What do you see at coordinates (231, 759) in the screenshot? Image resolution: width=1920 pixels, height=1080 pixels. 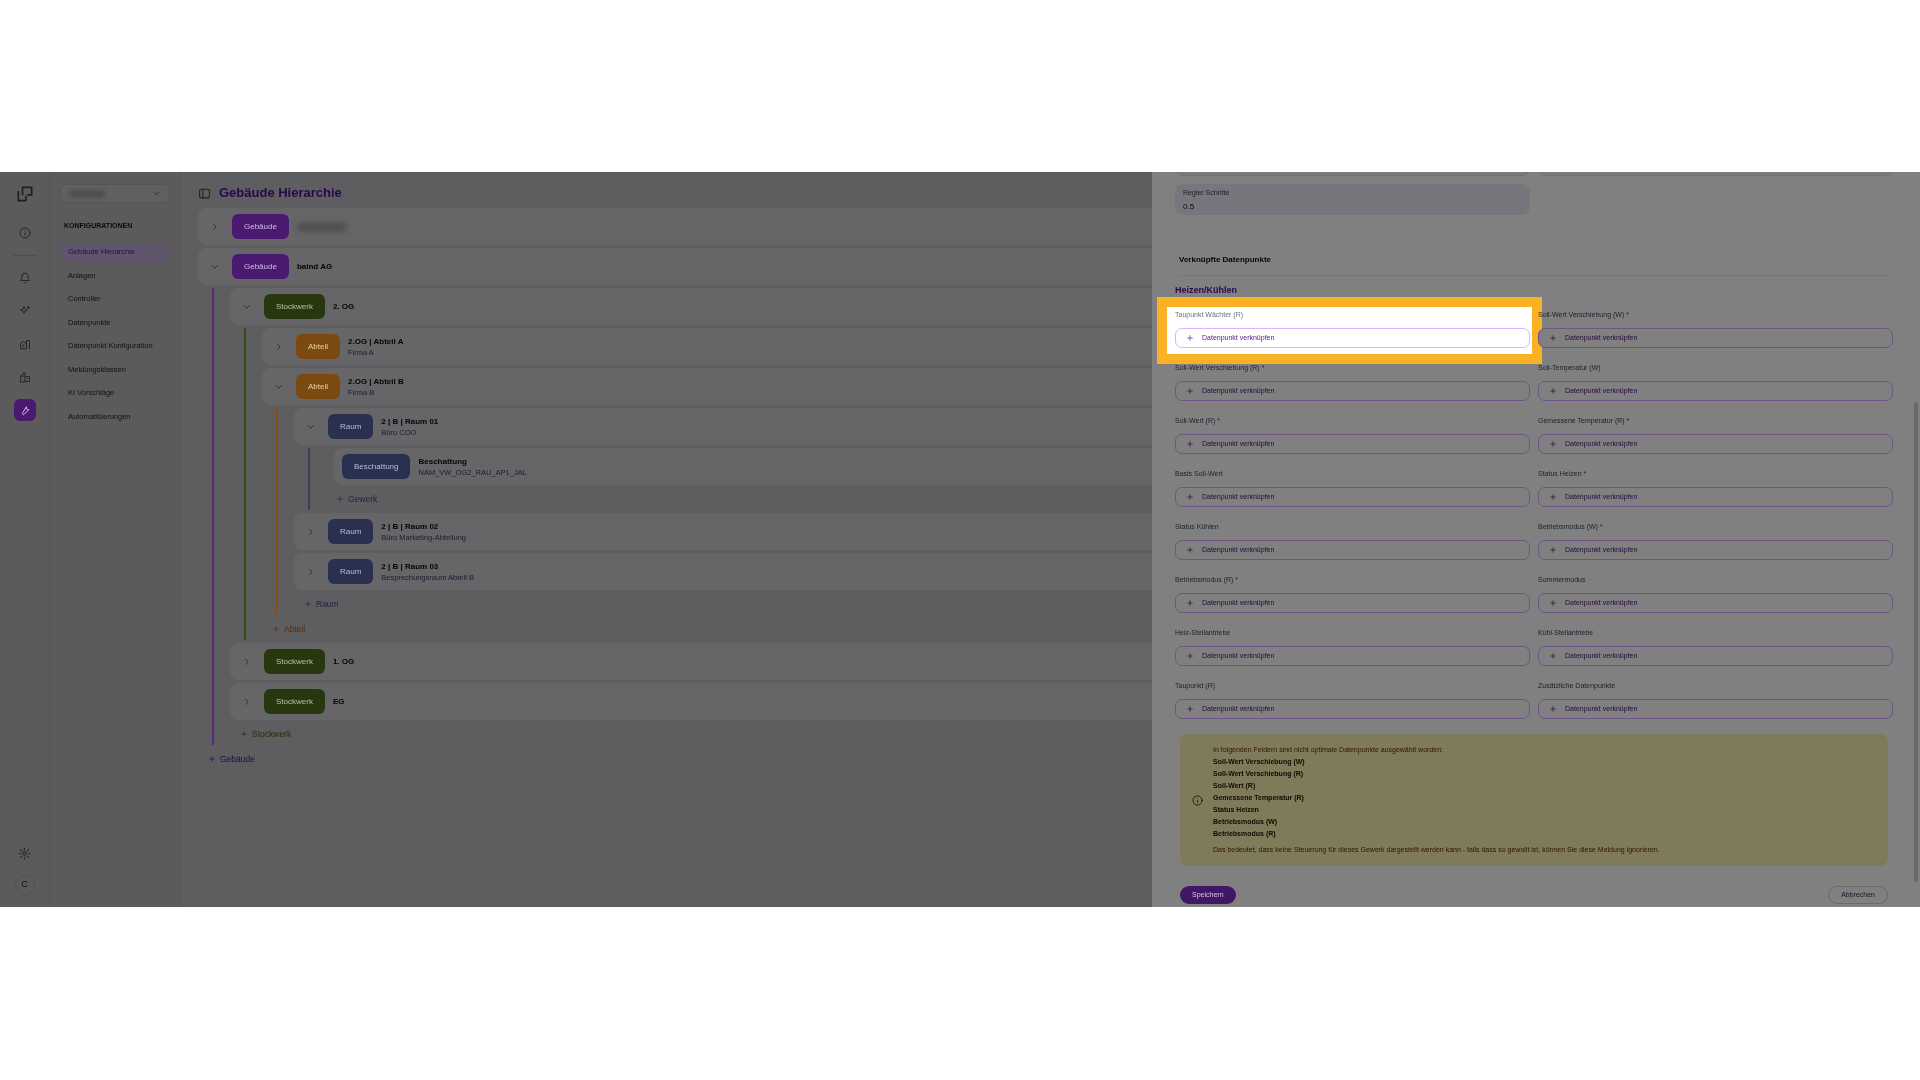 I see `add-link: Gebäude` at bounding box center [231, 759].